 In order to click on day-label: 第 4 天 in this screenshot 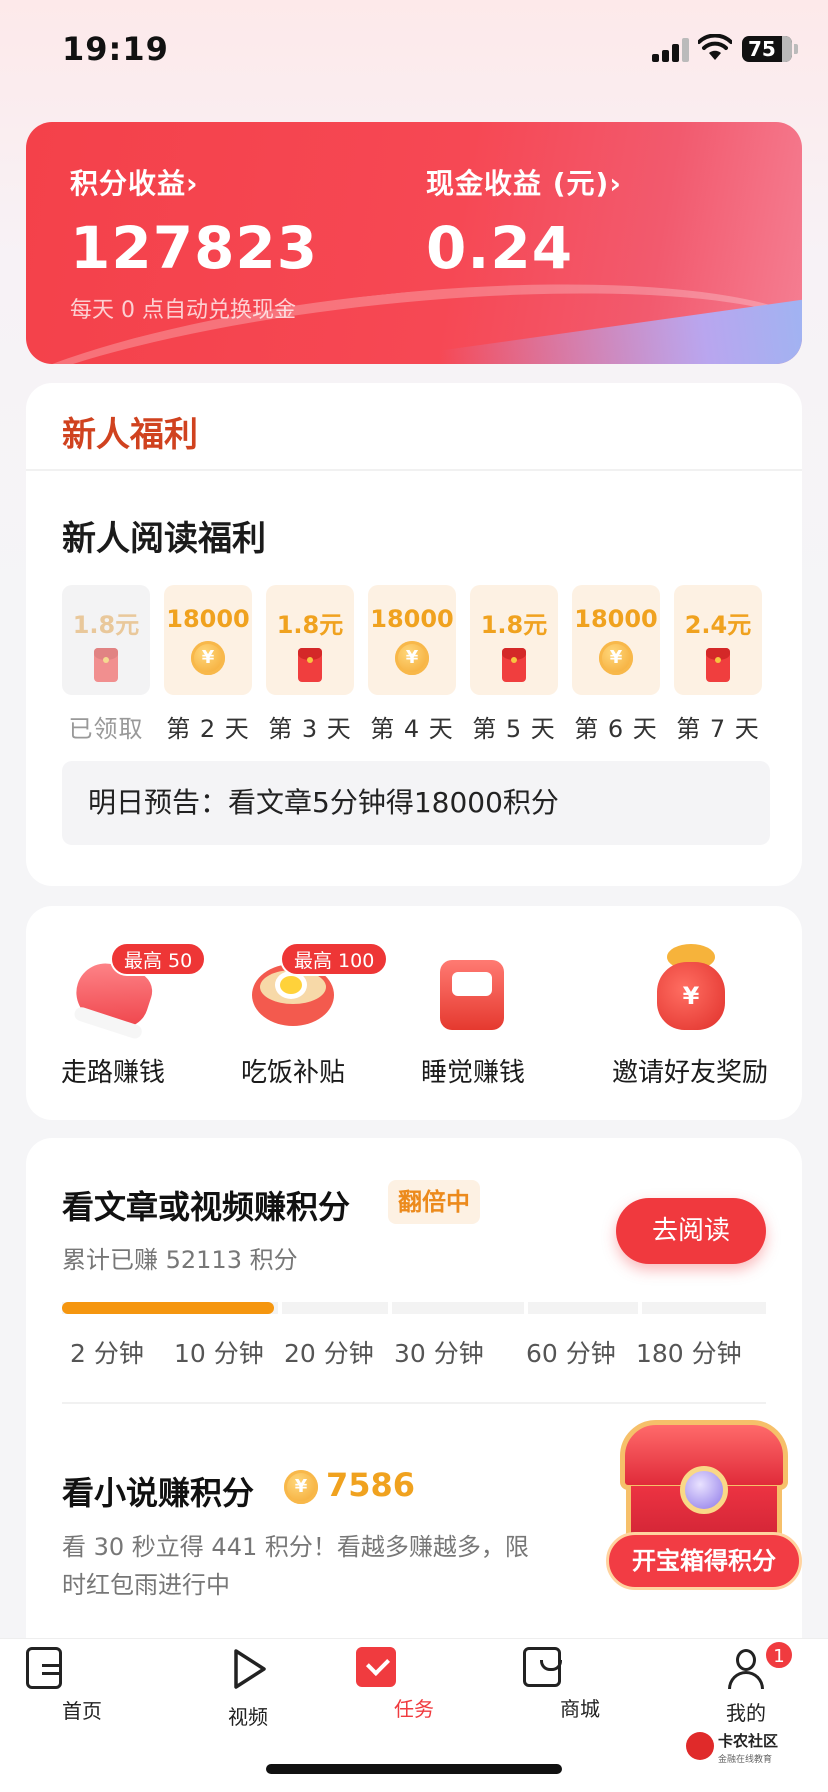, I will do `click(412, 729)`.